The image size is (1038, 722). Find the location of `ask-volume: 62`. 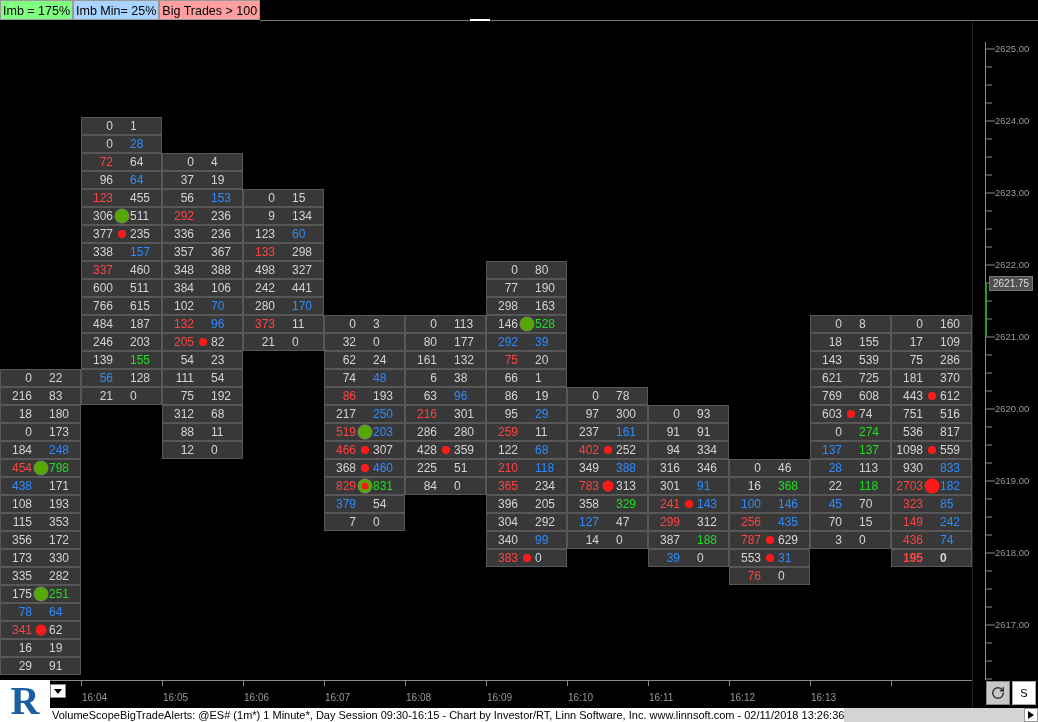

ask-volume: 62 is located at coordinates (56, 630).